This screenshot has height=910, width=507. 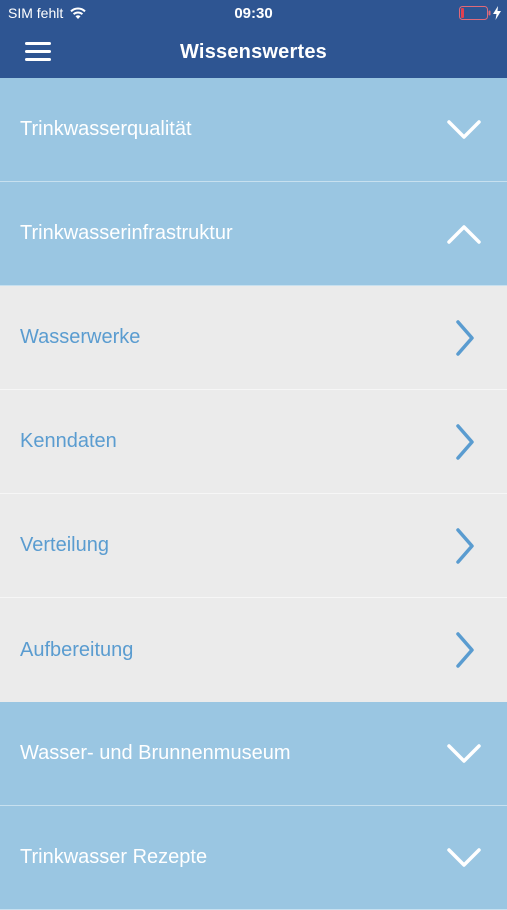 What do you see at coordinates (106, 129) in the screenshot?
I see `section-label: Trinkwasserqualität` at bounding box center [106, 129].